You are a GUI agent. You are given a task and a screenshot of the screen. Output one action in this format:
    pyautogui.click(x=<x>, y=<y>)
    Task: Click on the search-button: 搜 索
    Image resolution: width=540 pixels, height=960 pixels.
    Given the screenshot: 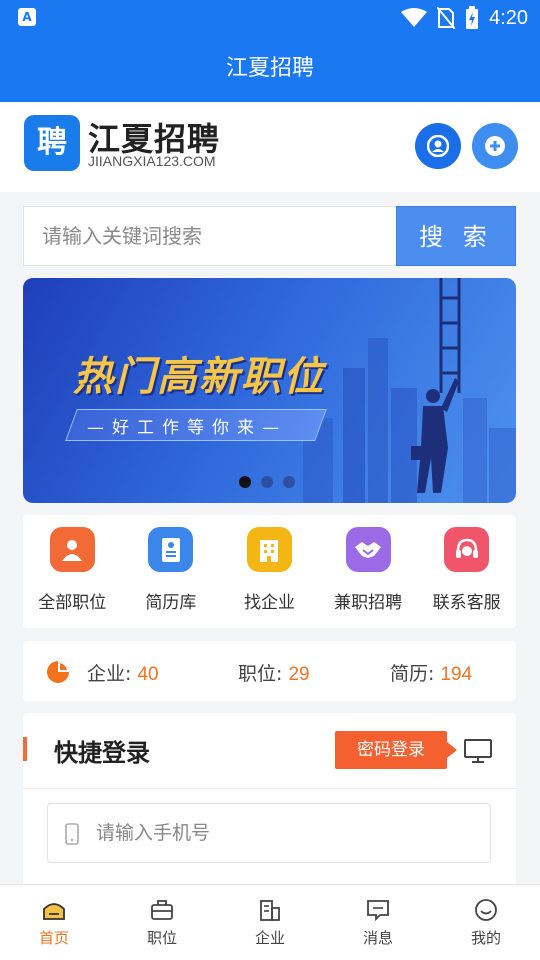 What is the action you would take?
    pyautogui.click(x=456, y=236)
    